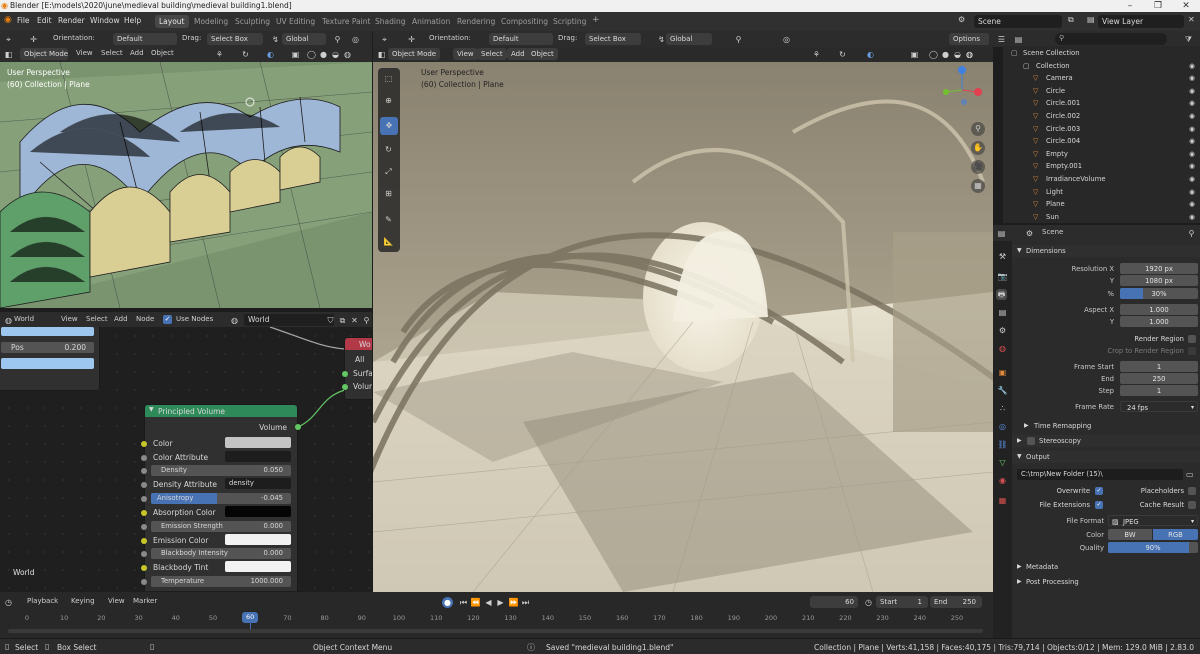 This screenshot has height=654, width=1200. Describe the element at coordinates (1002, 462) in the screenshot. I see `data-tab-icon: ▽` at that location.